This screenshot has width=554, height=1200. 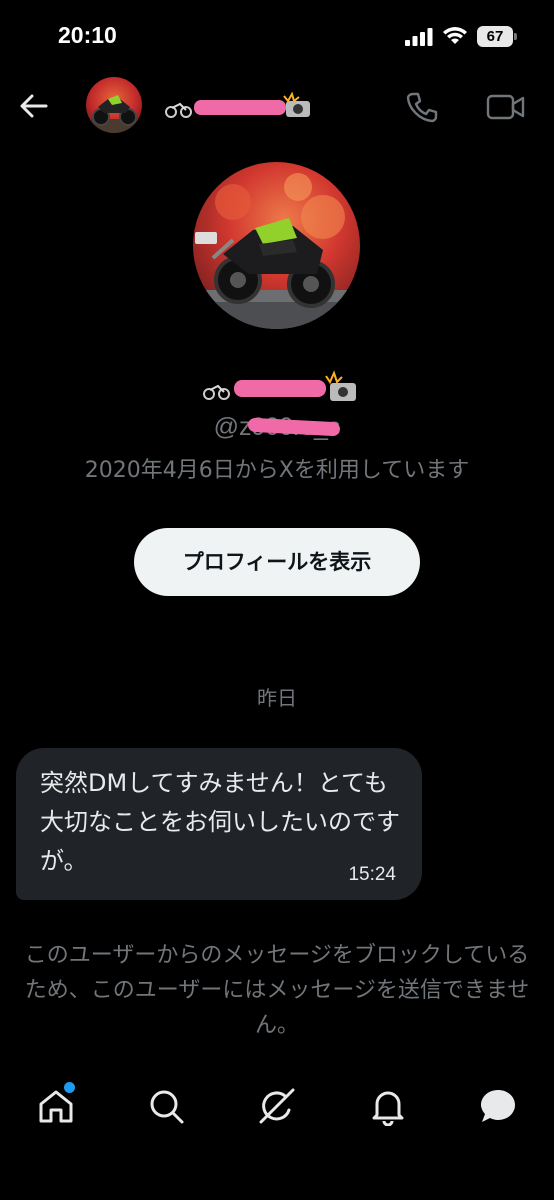 I want to click on header-name-redacted, so click(x=237, y=105).